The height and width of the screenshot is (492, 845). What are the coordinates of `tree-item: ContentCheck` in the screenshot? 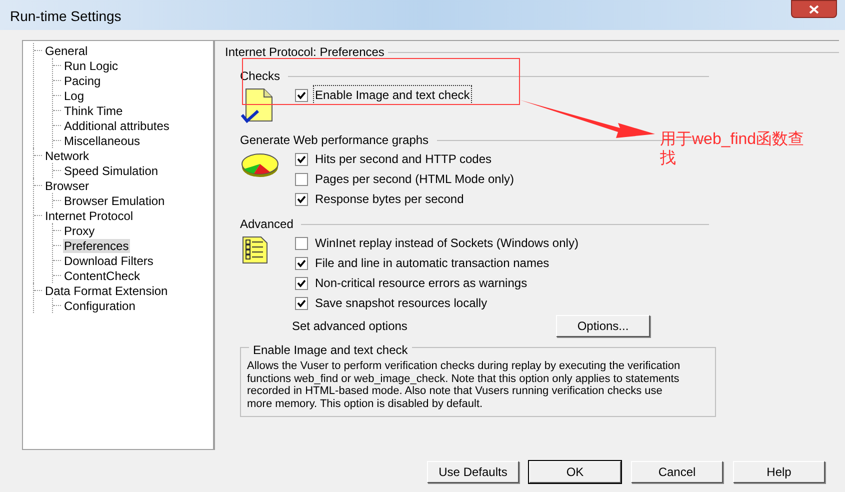 It's located at (102, 275).